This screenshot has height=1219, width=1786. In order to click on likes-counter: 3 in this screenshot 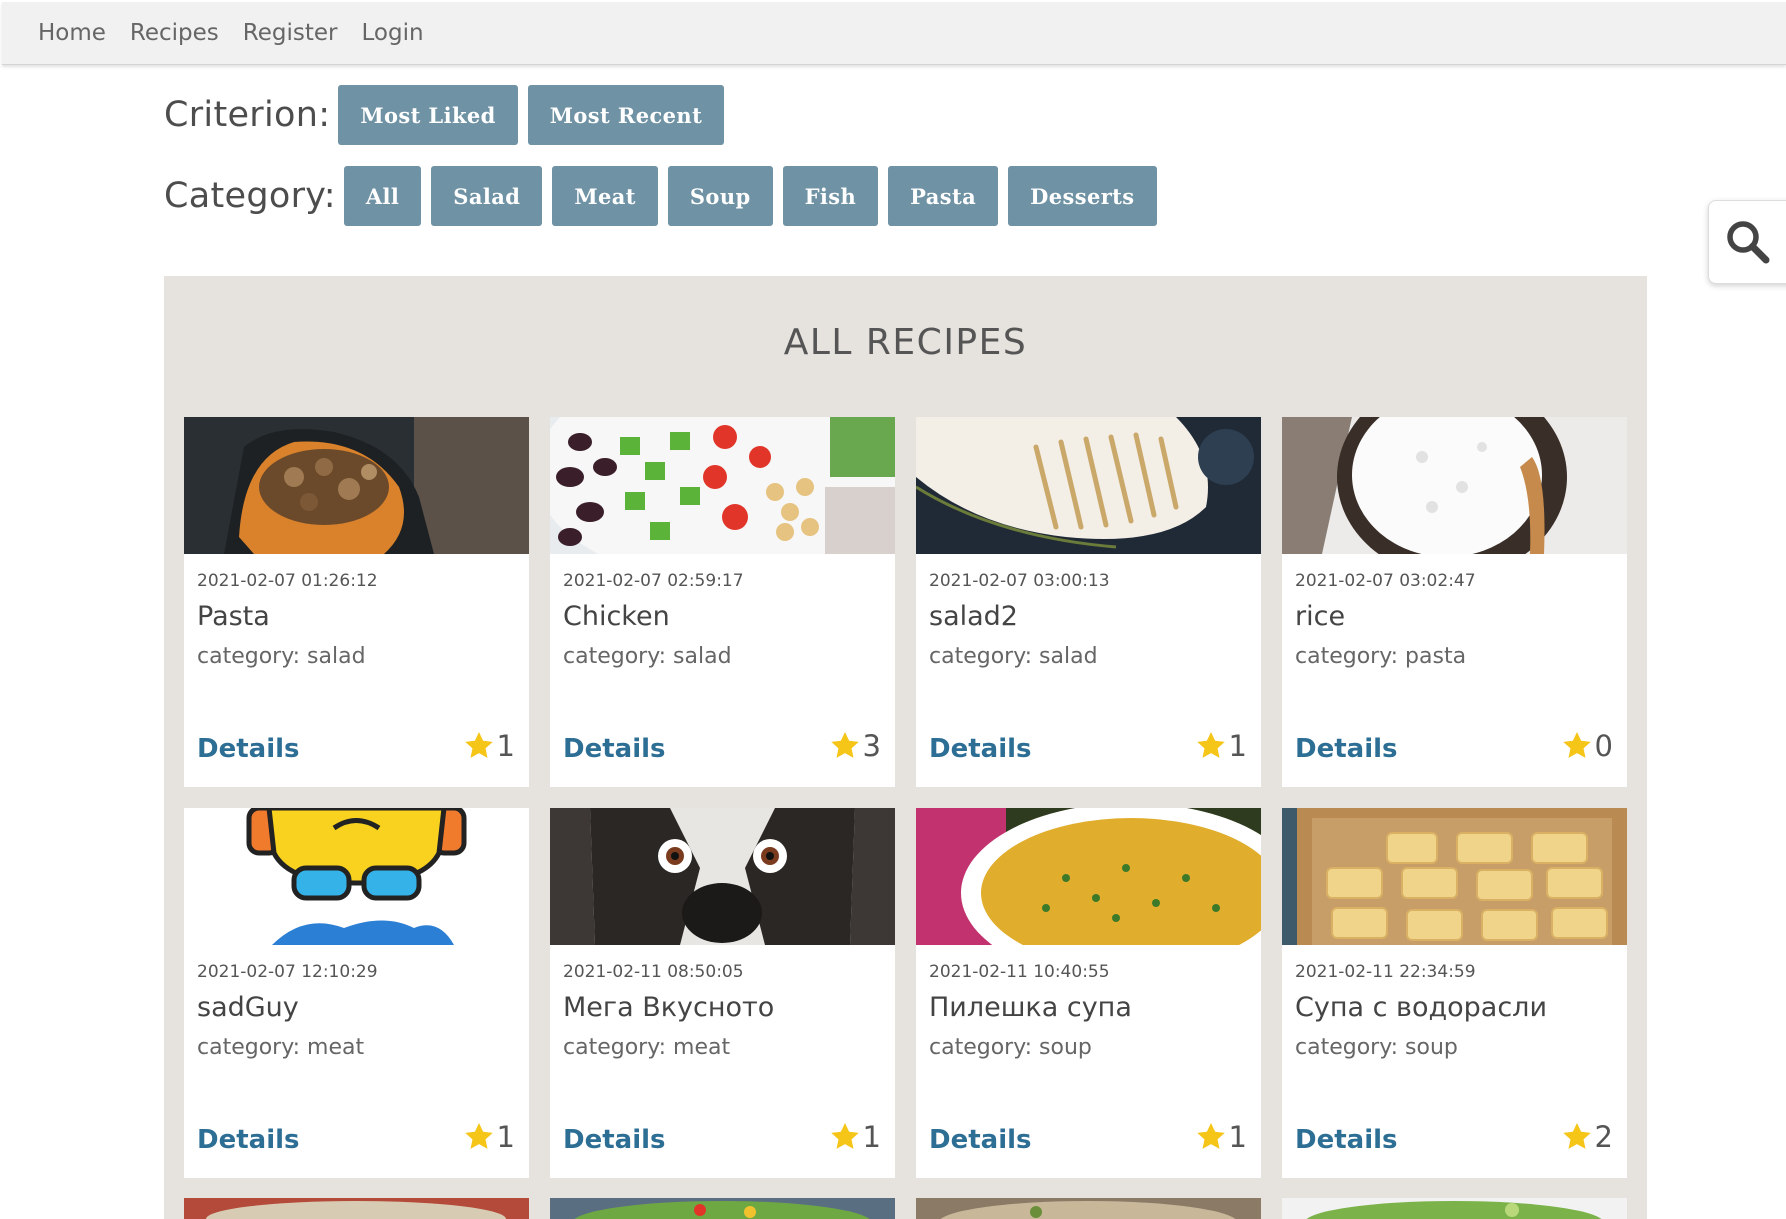, I will do `click(855, 746)`.